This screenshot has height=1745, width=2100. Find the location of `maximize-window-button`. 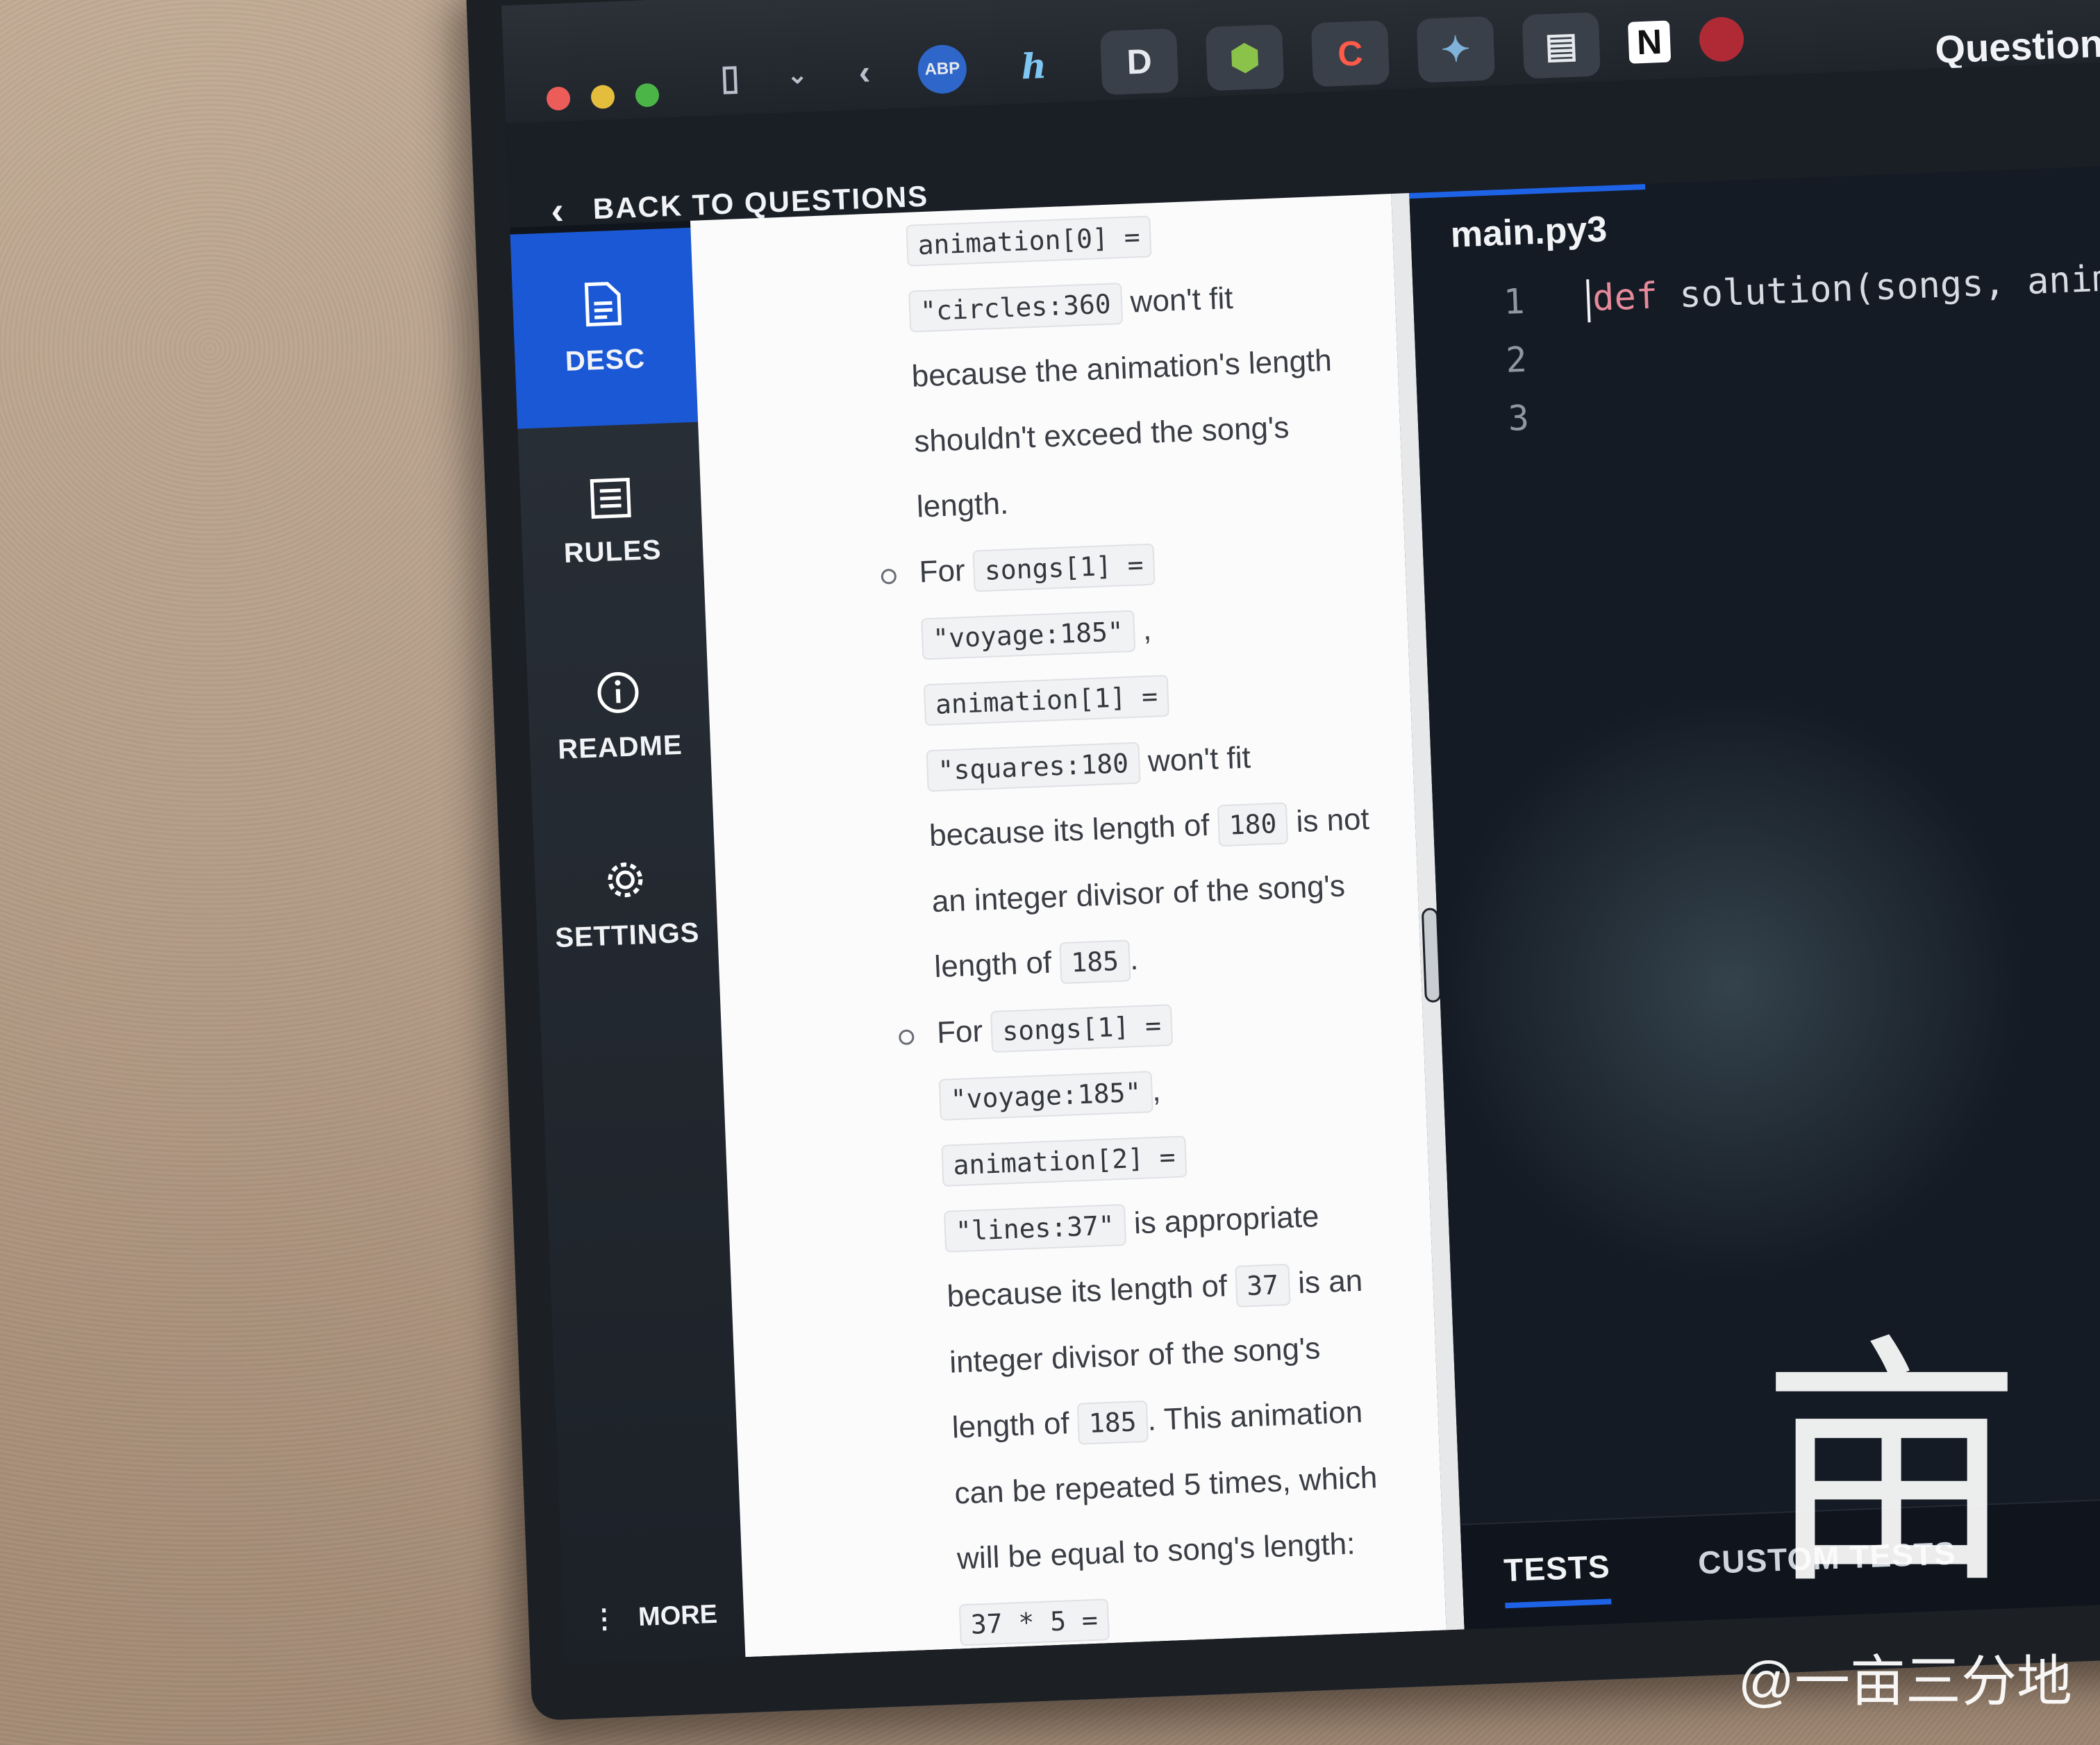

maximize-window-button is located at coordinates (647, 96).